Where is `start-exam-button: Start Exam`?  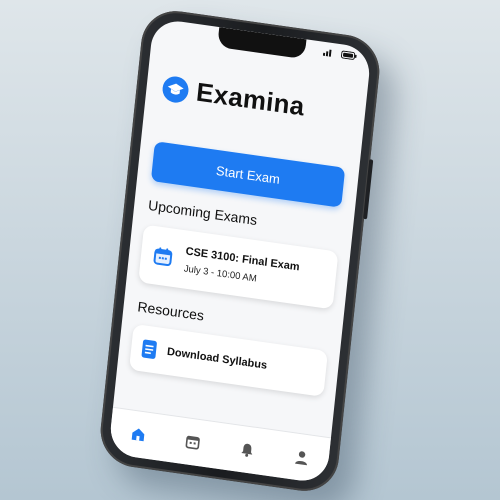
start-exam-button: Start Exam is located at coordinates (248, 174).